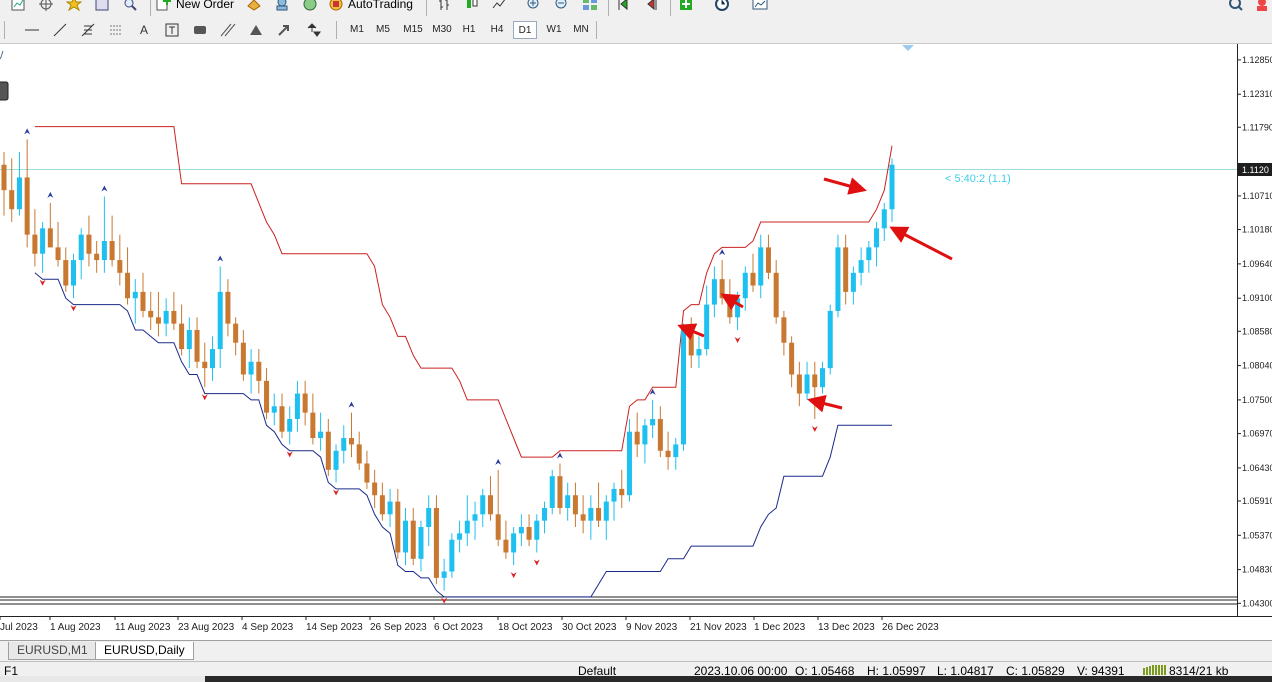  What do you see at coordinates (442, 30) in the screenshot?
I see `timeframe-m30: M30` at bounding box center [442, 30].